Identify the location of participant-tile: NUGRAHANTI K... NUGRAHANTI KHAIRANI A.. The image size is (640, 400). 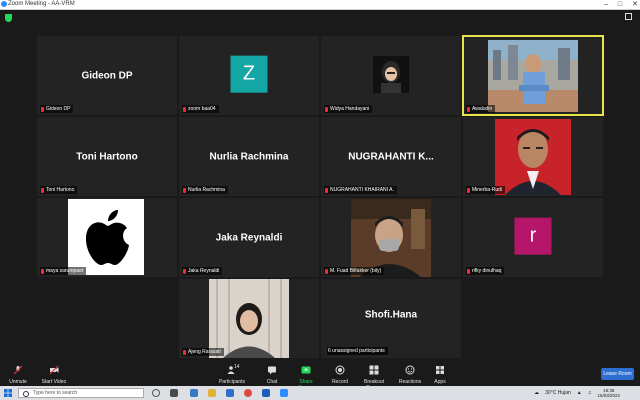
(391, 156).